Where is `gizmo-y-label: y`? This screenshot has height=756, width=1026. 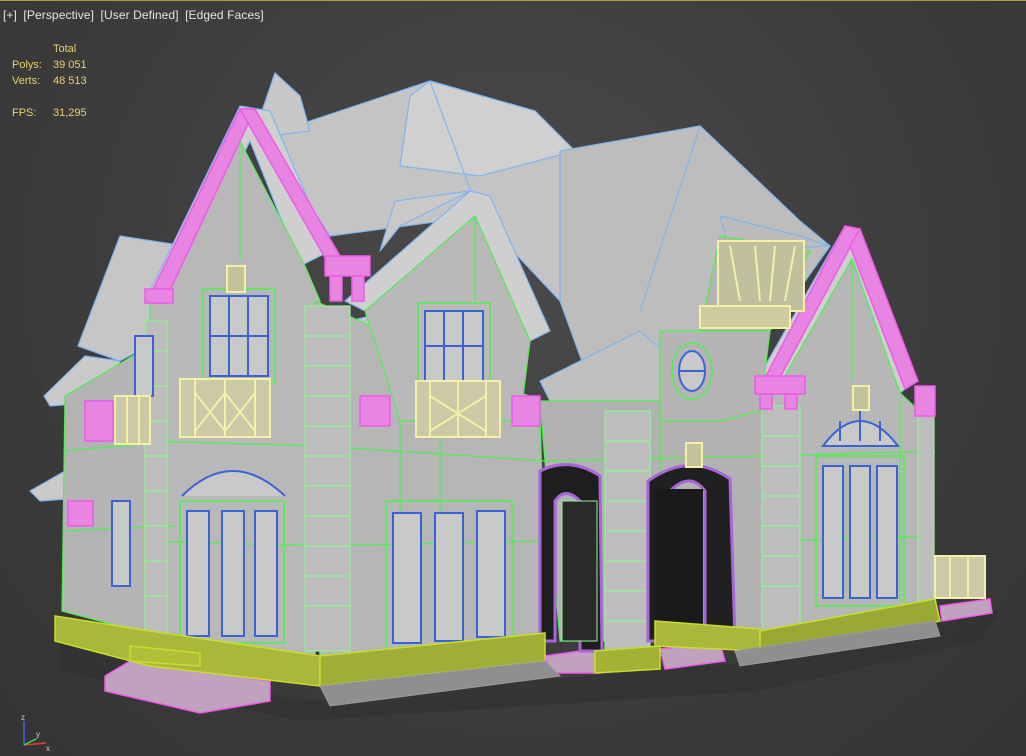
gizmo-y-label: y is located at coordinates (38, 734).